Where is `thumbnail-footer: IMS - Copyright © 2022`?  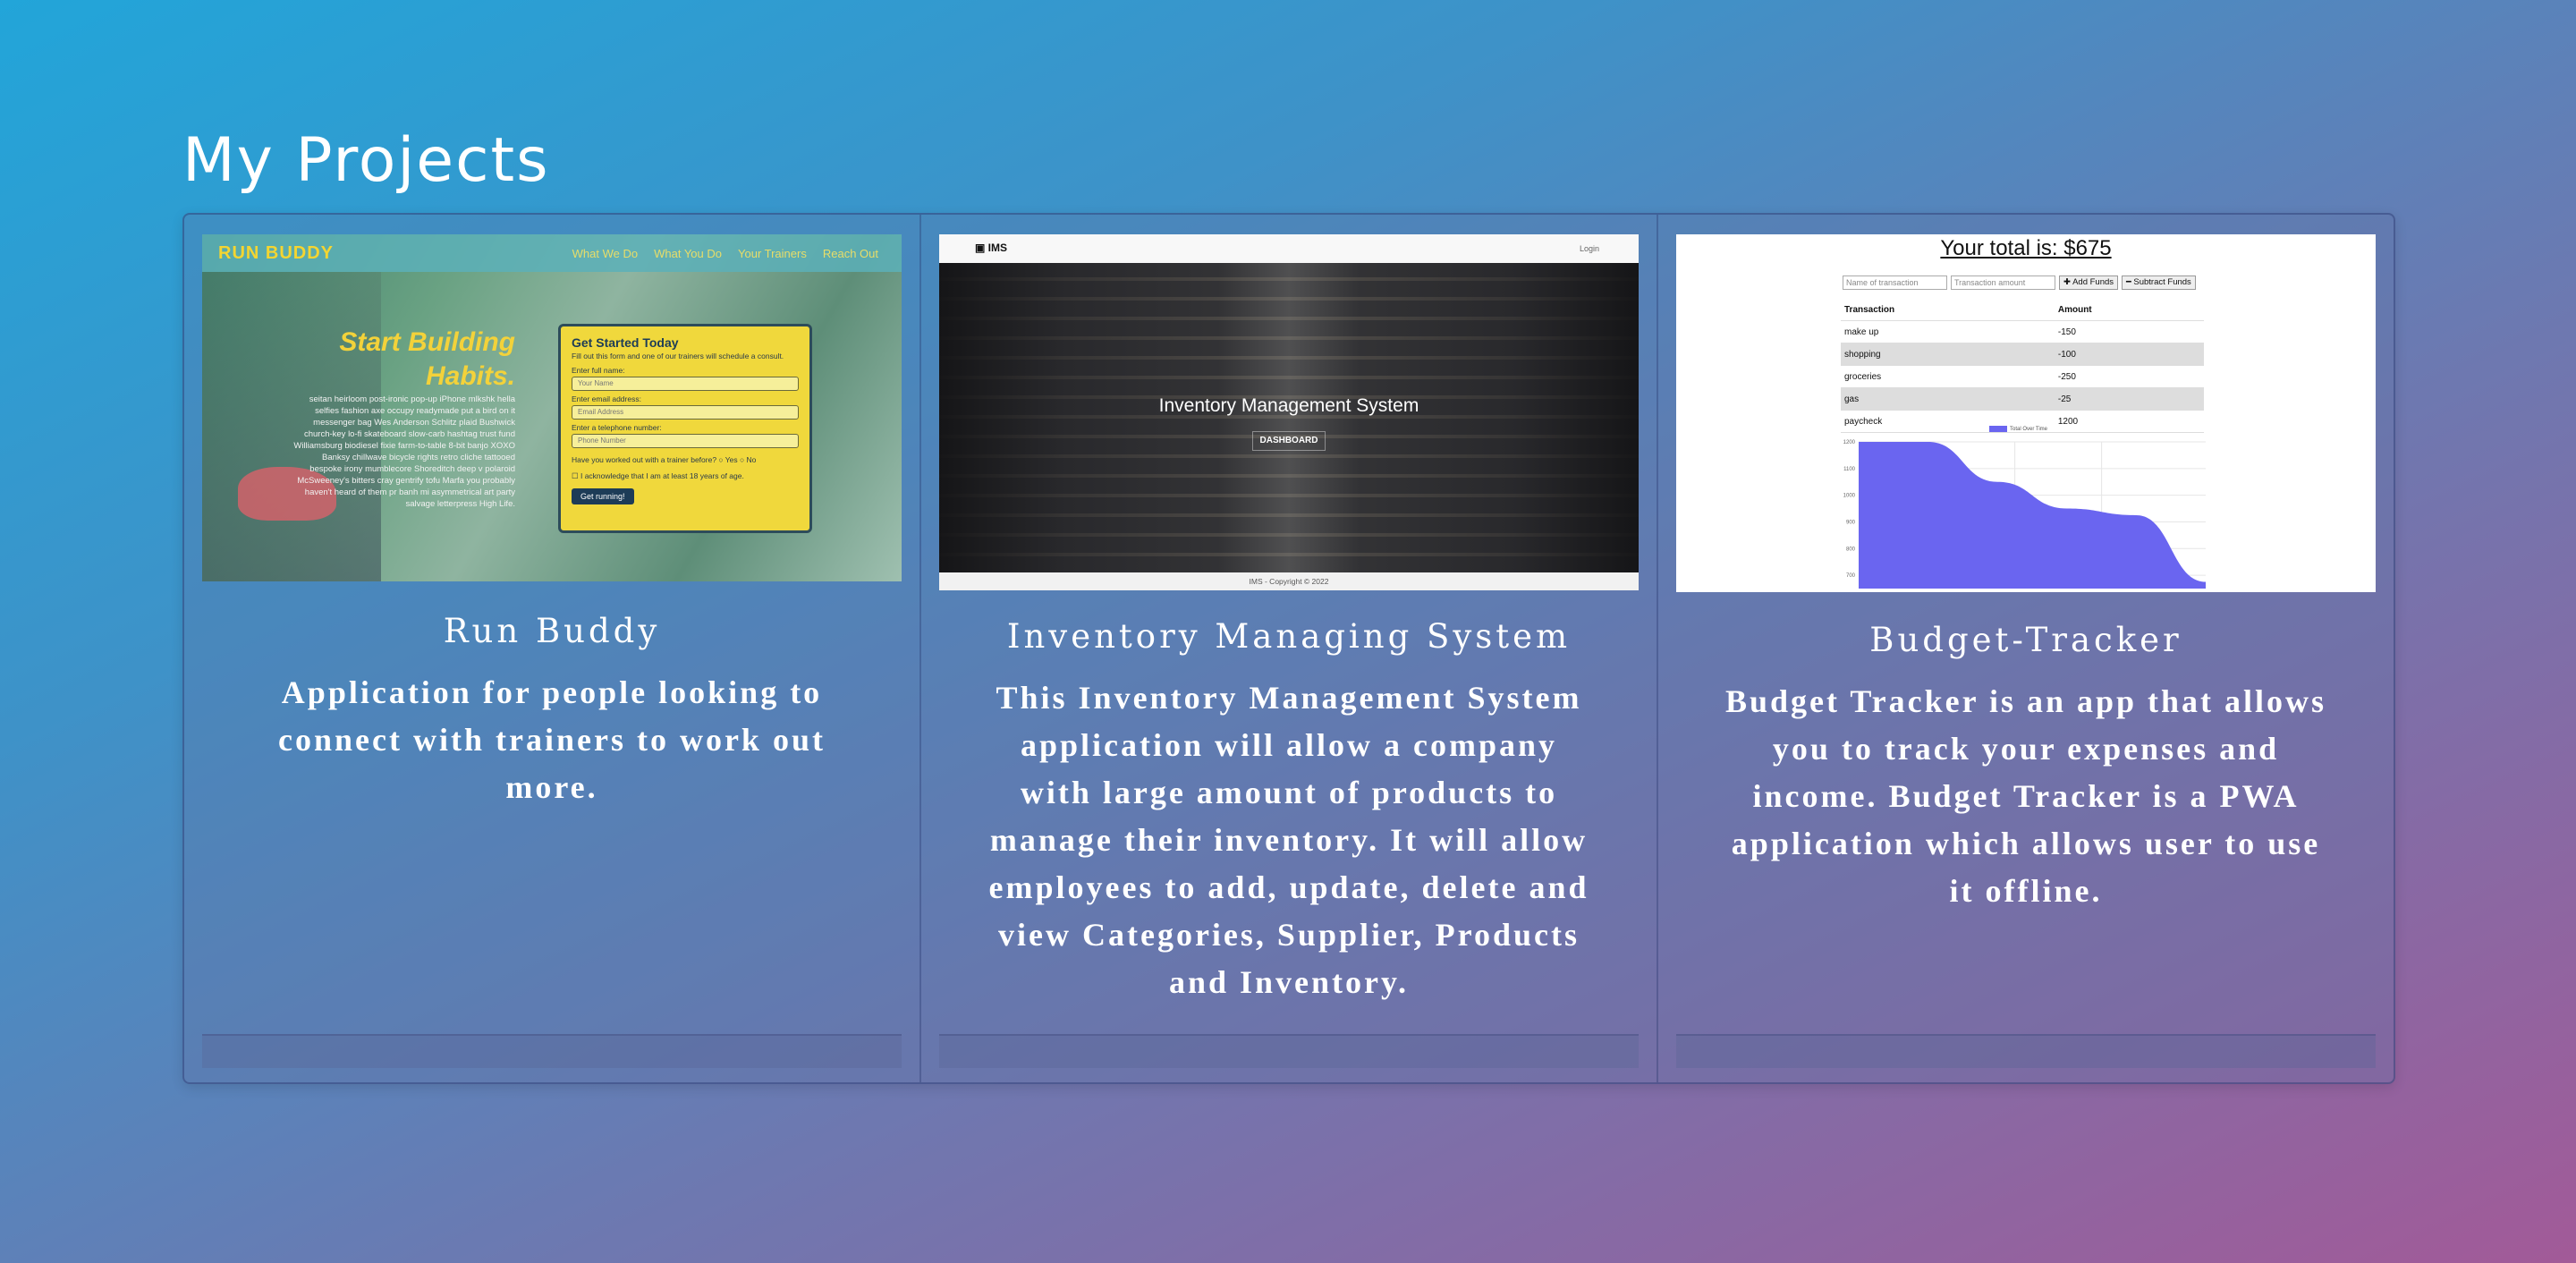
thumbnail-footer: IMS - Copyright © 2022 is located at coordinates (1289, 581).